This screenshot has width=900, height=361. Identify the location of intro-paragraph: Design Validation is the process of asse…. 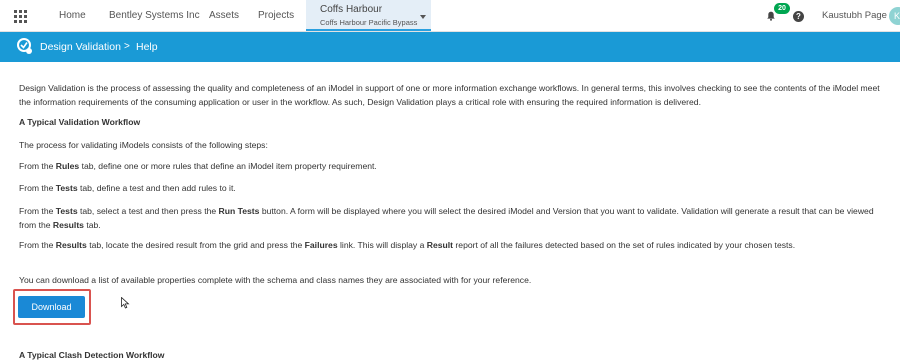
(449, 95).